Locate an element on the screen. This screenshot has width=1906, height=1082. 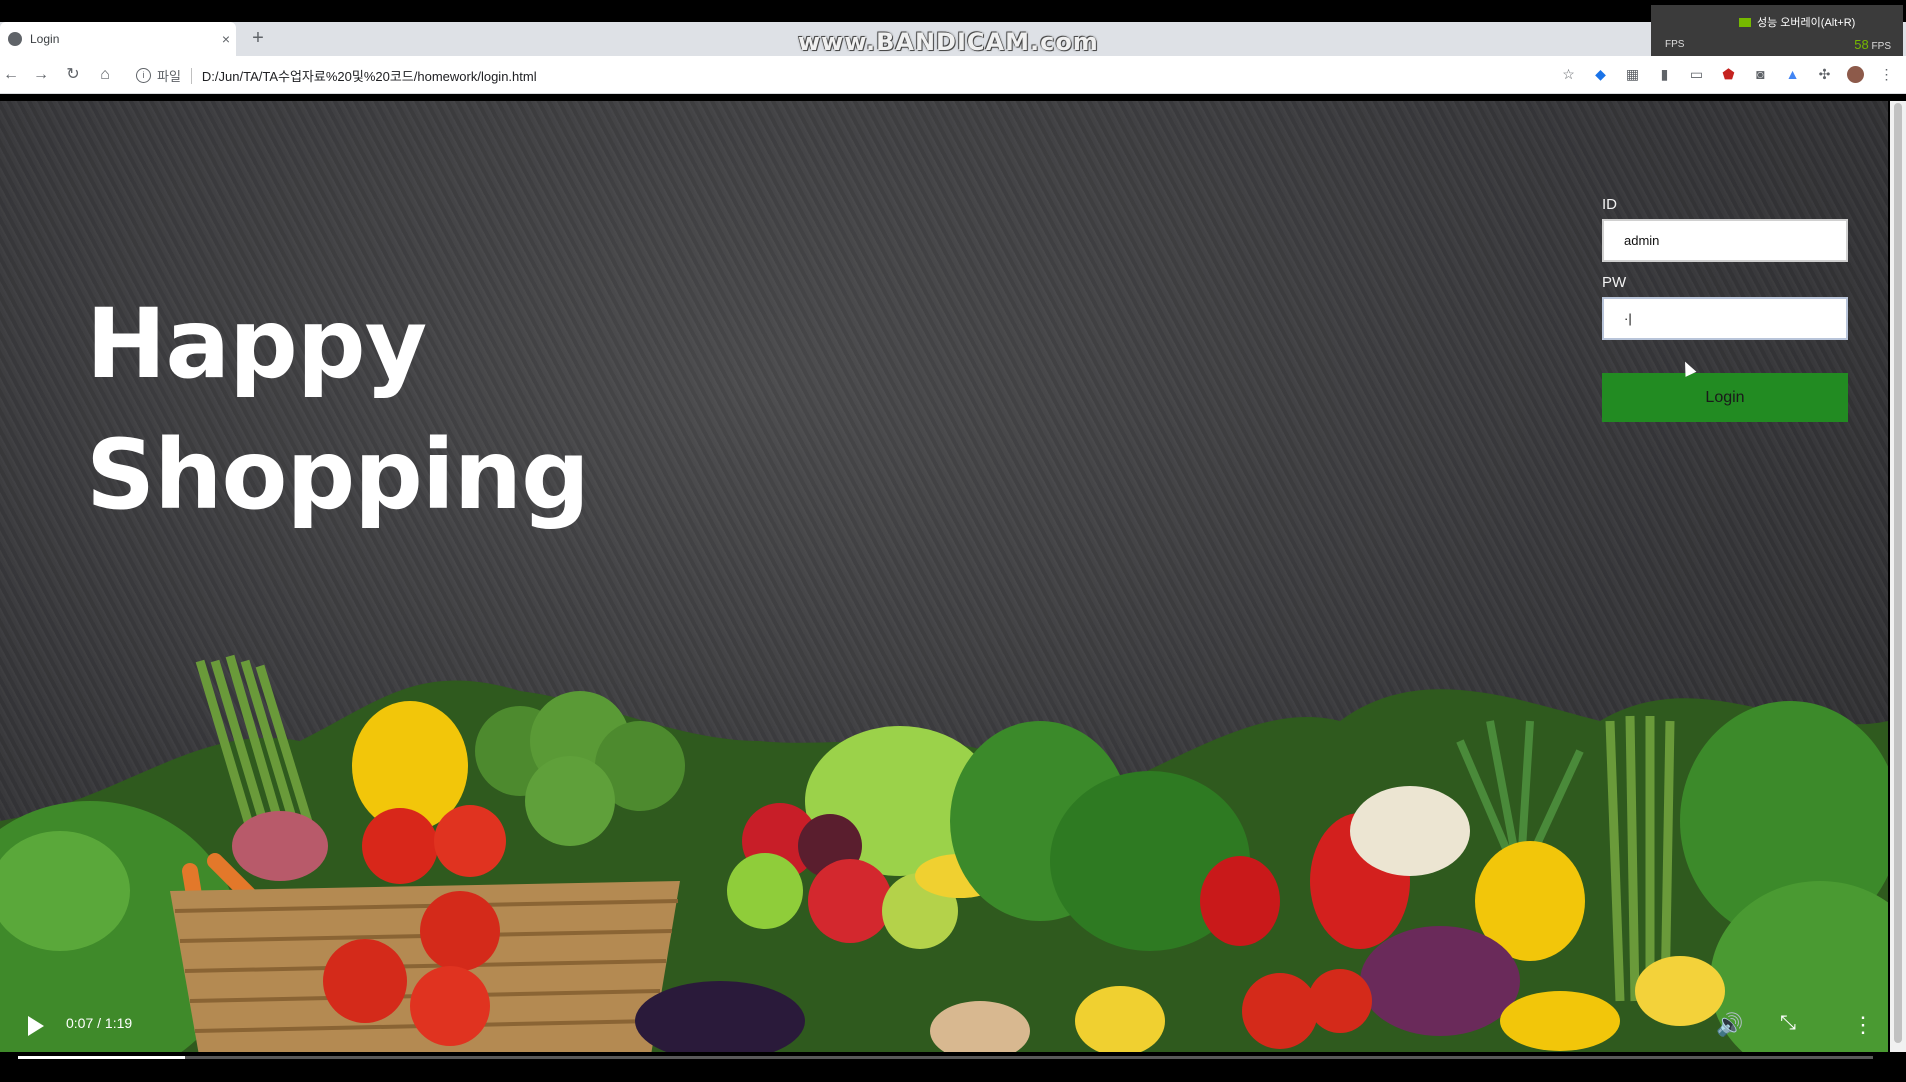
login-form: ID PW Login is located at coordinates (1725, 309).